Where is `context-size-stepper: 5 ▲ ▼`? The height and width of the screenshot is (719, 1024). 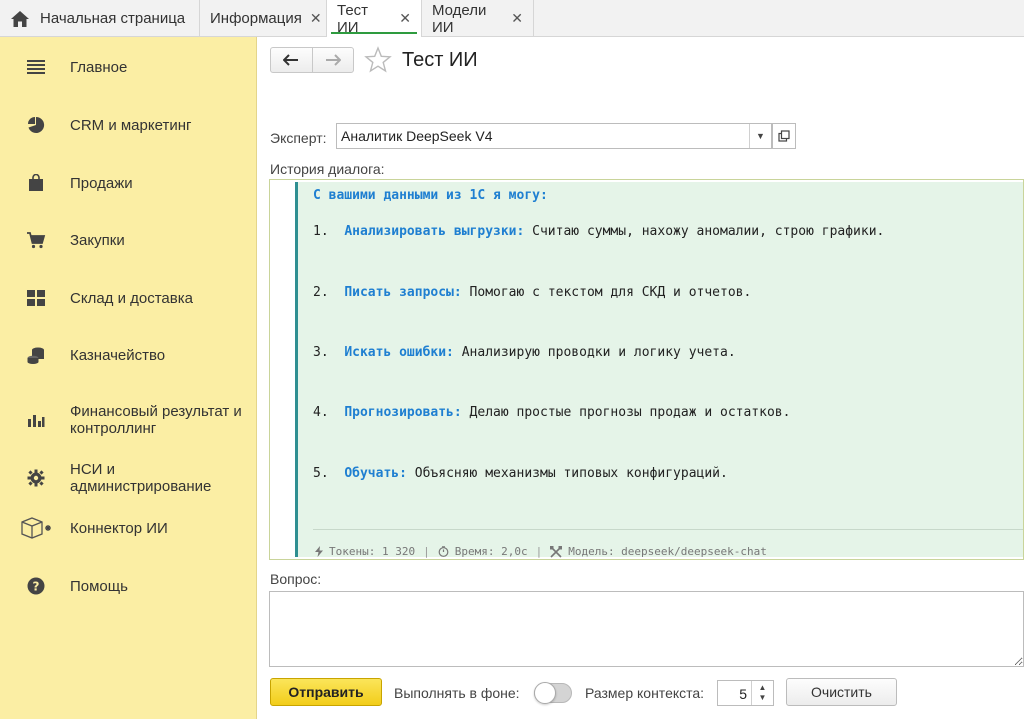 context-size-stepper: 5 ▲ ▼ is located at coordinates (745, 693).